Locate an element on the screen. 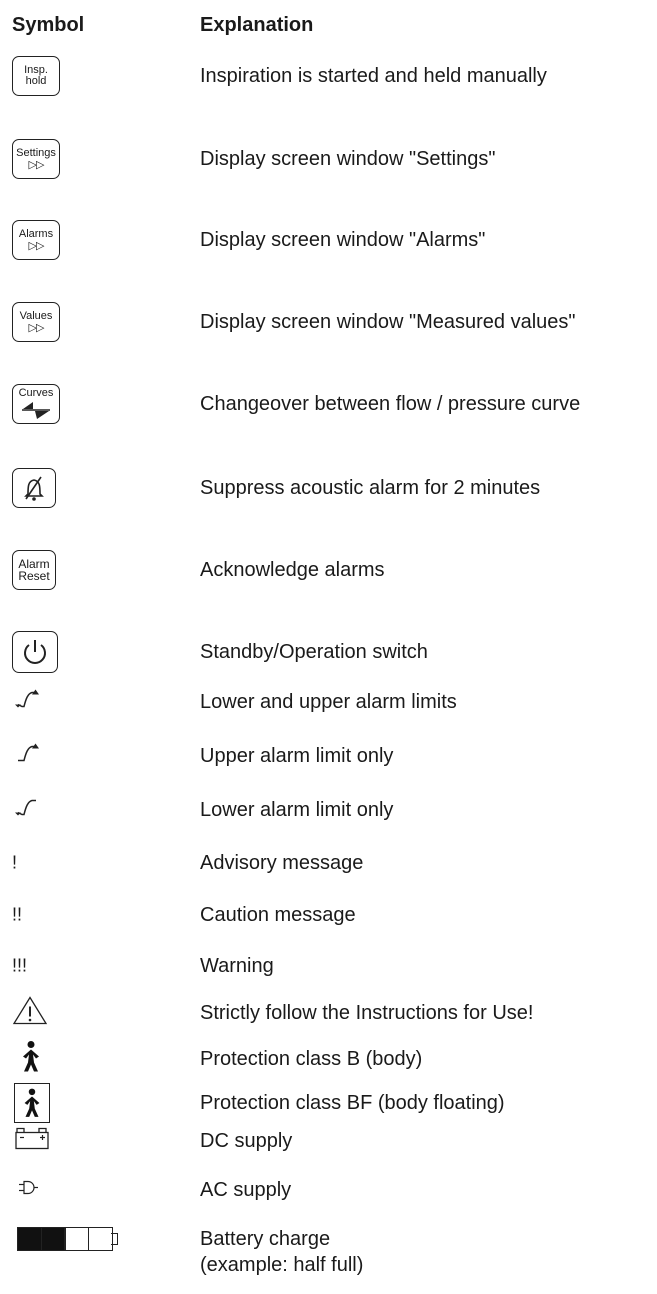 The image size is (657, 1294). row-explanation: Caution message is located at coordinates (278, 915).